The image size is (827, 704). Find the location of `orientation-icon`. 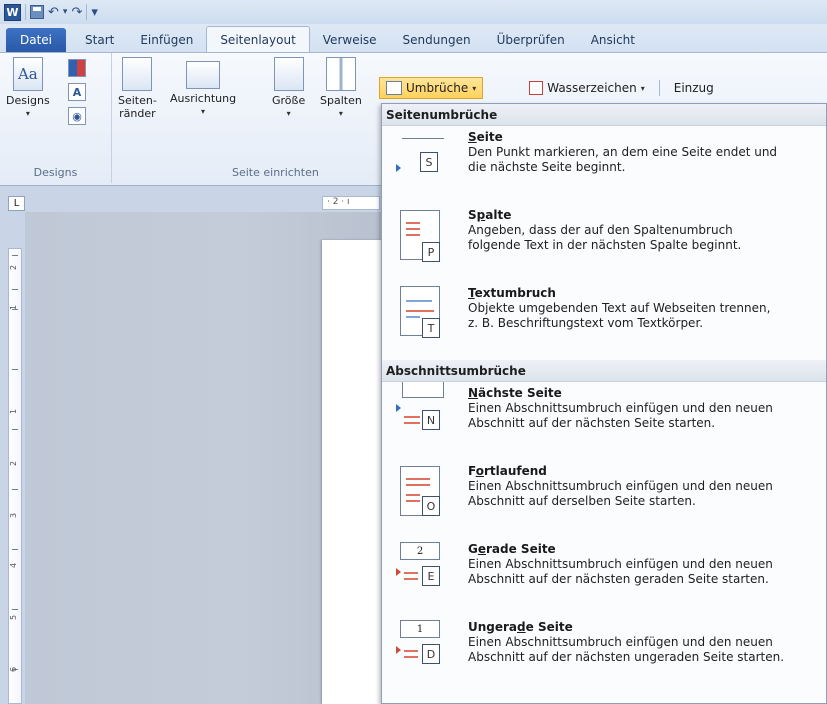

orientation-icon is located at coordinates (203, 75).